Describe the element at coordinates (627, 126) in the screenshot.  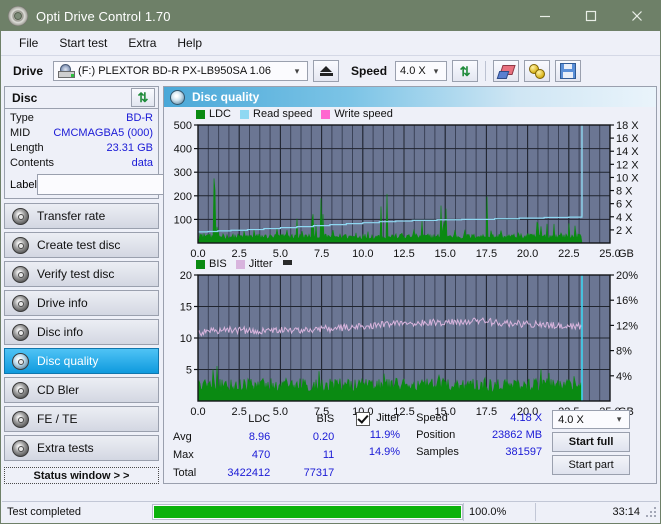
I see `svg-text: 18 X` at that location.